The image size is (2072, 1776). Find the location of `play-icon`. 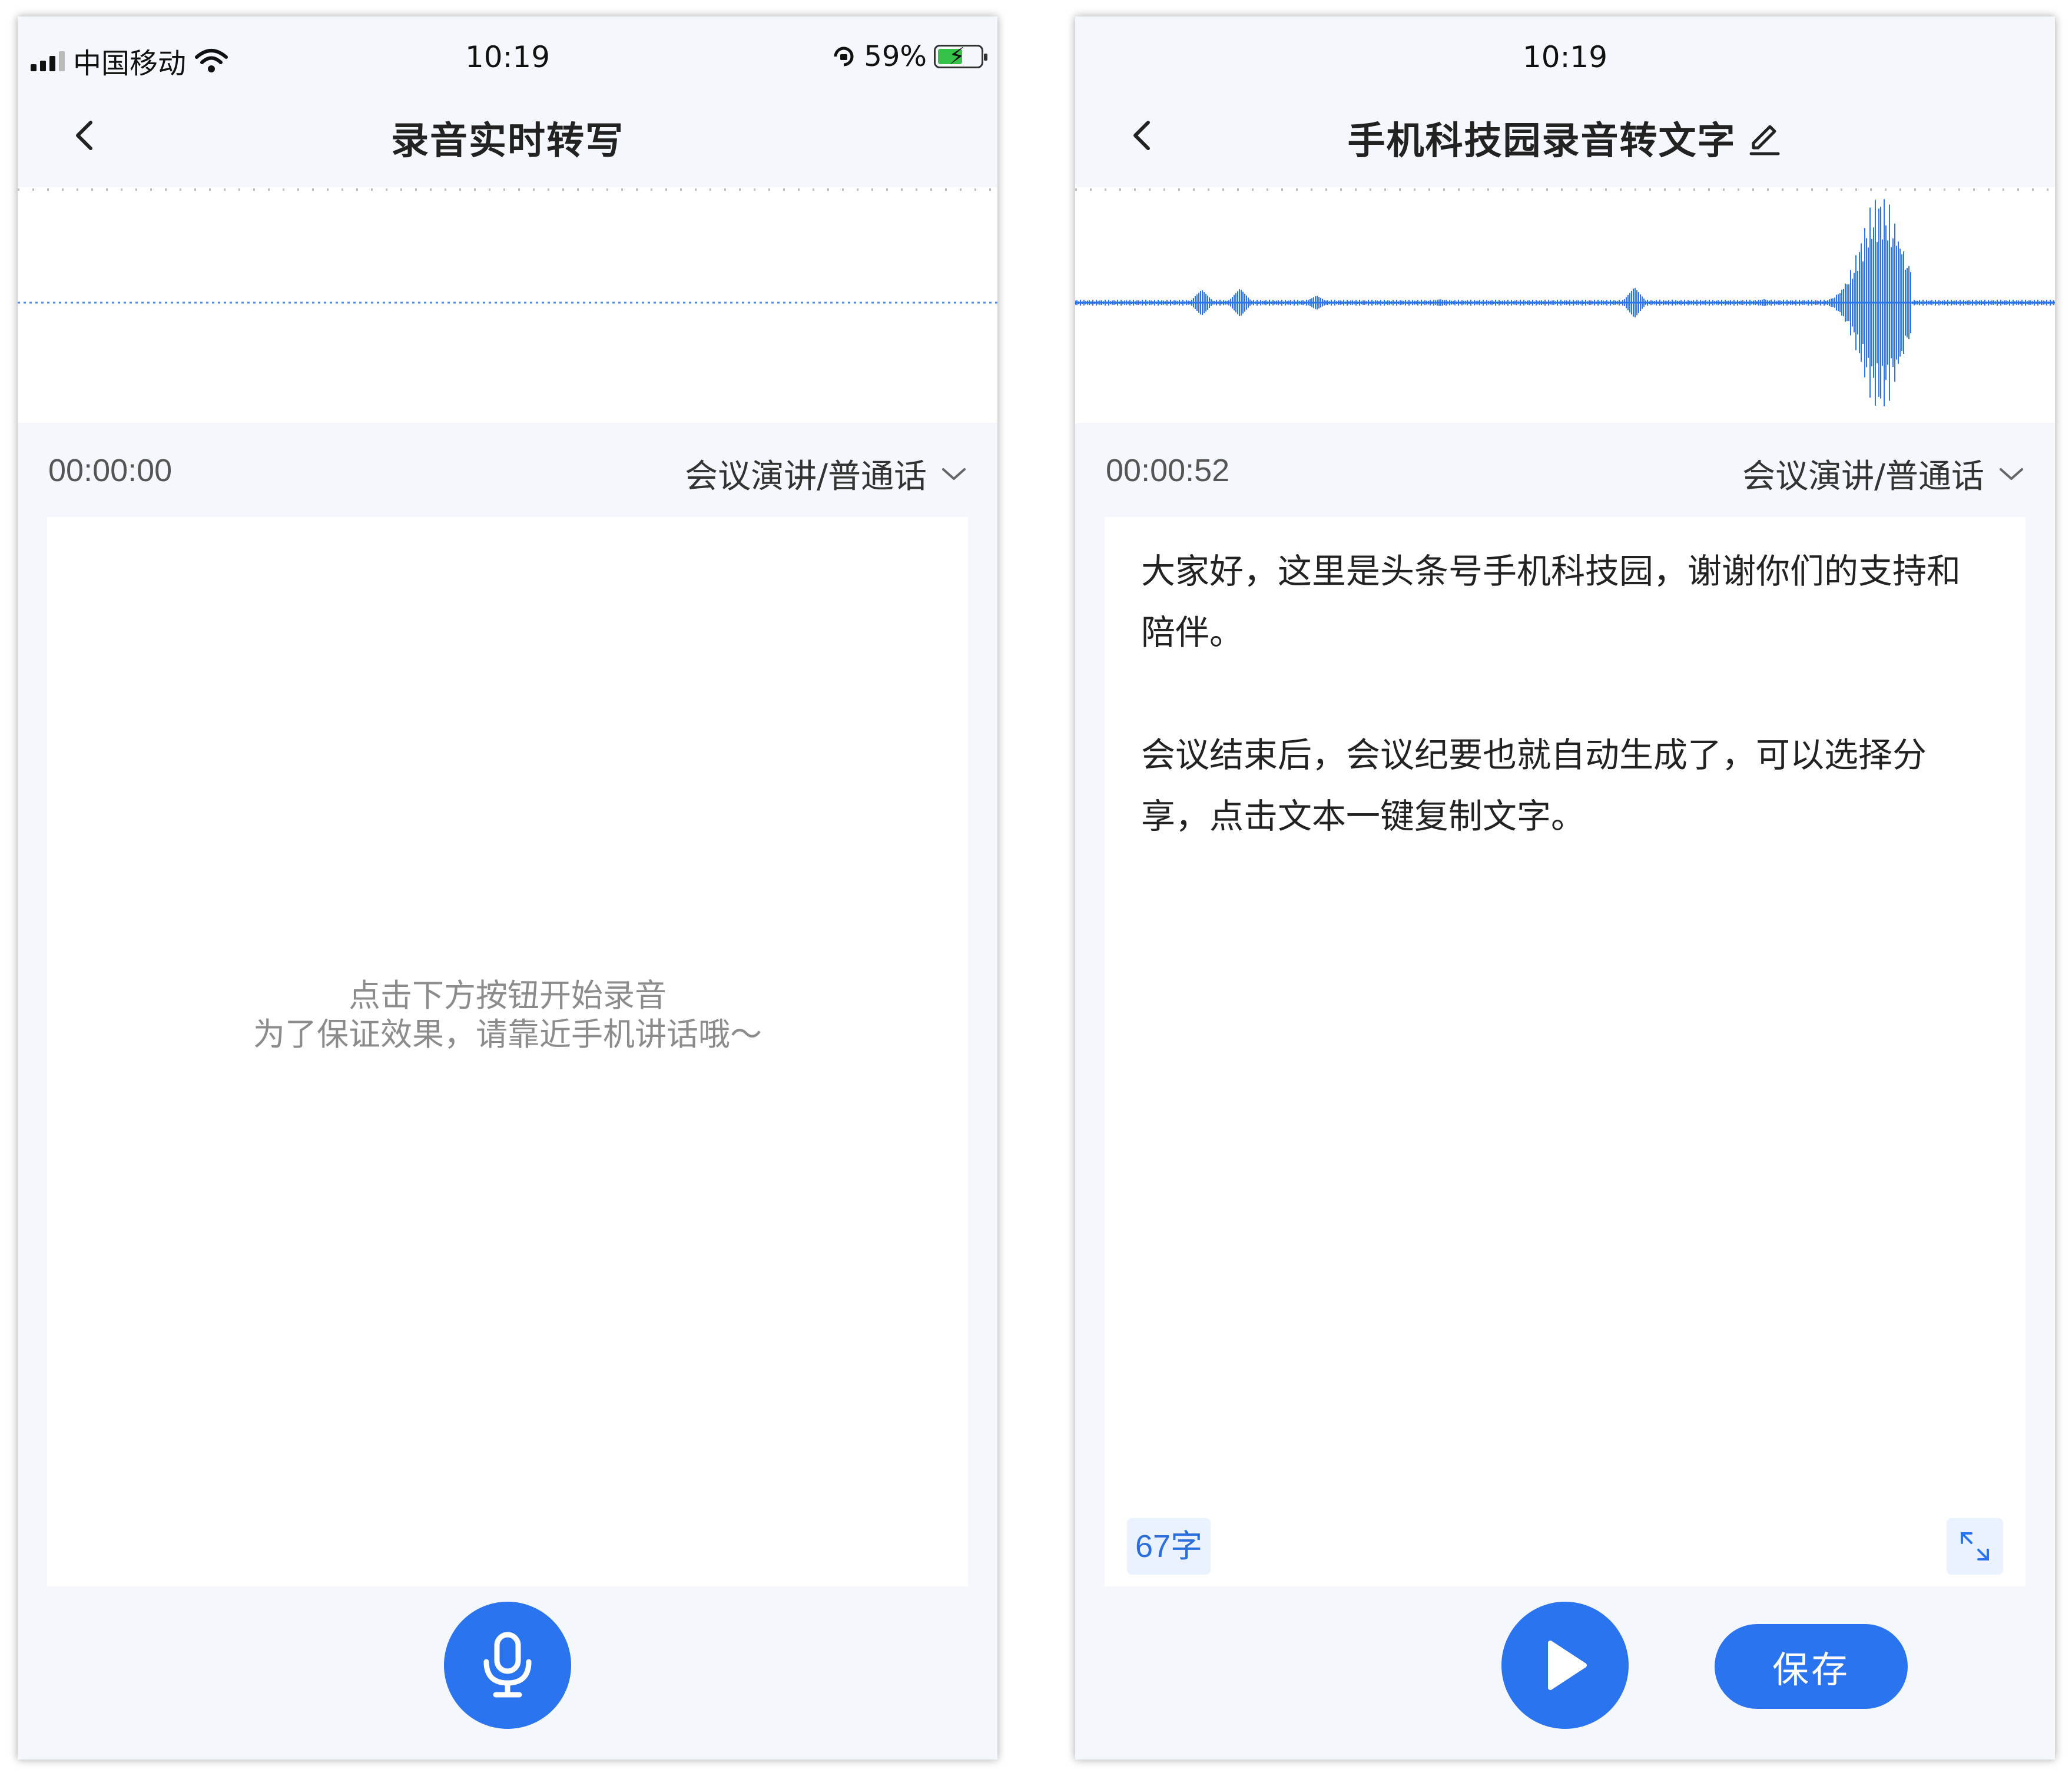

play-icon is located at coordinates (1568, 1665).